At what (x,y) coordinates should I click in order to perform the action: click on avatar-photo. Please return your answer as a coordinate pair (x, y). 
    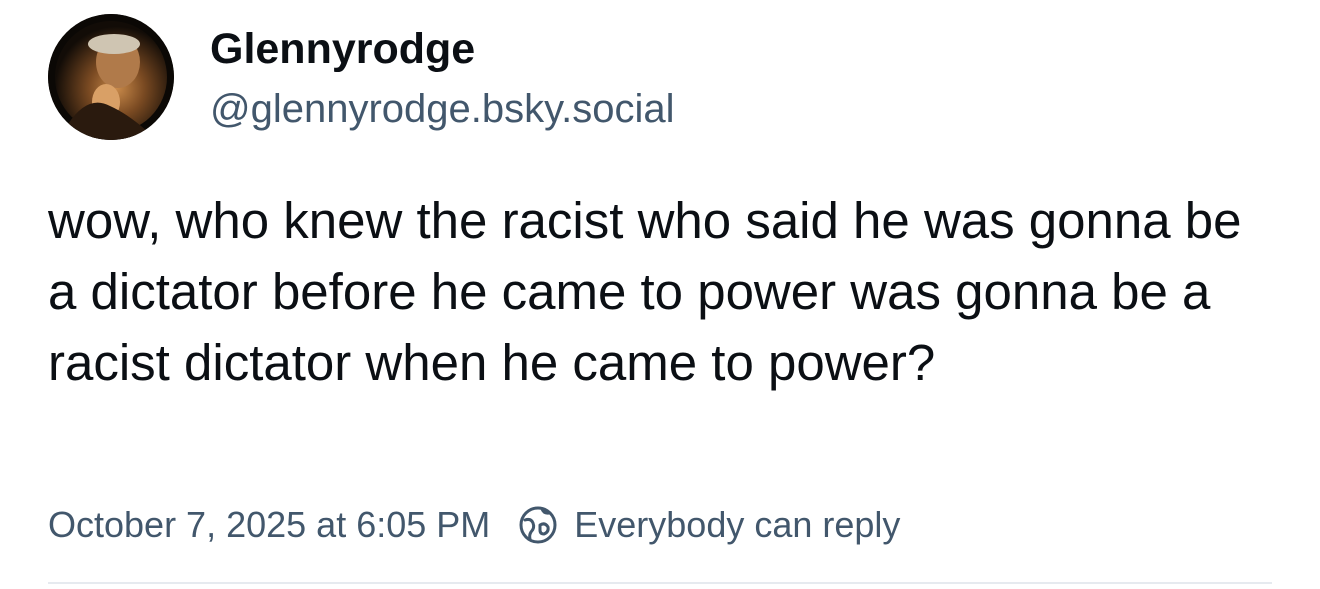
    Looking at the image, I should click on (111, 77).